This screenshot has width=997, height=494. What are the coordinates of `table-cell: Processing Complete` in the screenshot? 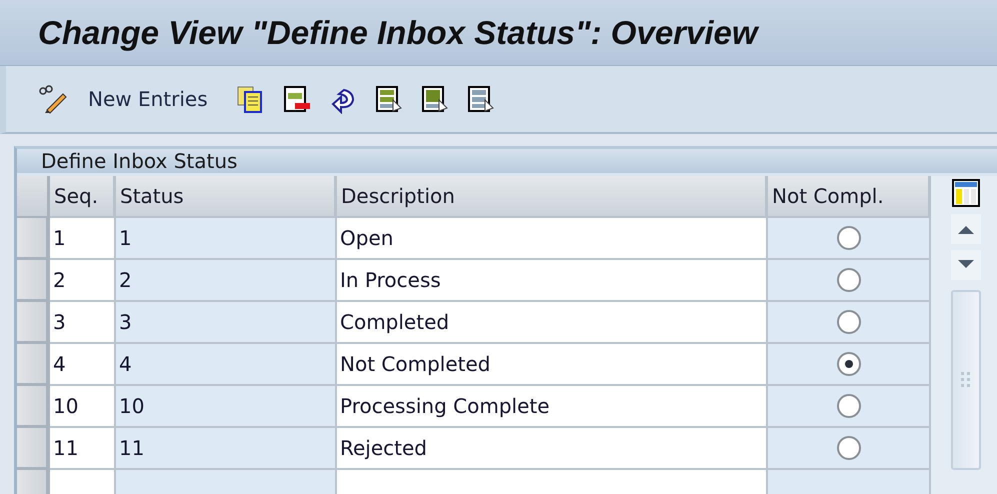 It's located at (552, 407).